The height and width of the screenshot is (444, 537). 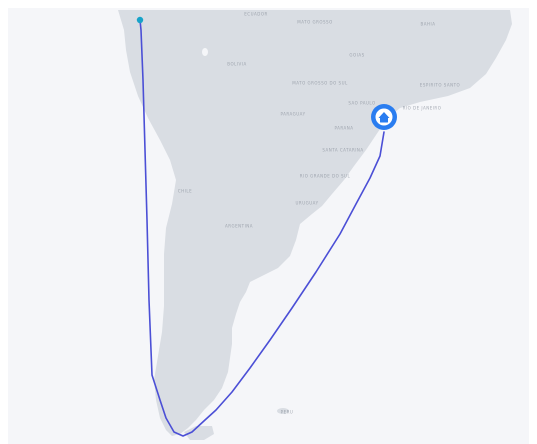 I want to click on map-label: PERU, so click(x=287, y=412).